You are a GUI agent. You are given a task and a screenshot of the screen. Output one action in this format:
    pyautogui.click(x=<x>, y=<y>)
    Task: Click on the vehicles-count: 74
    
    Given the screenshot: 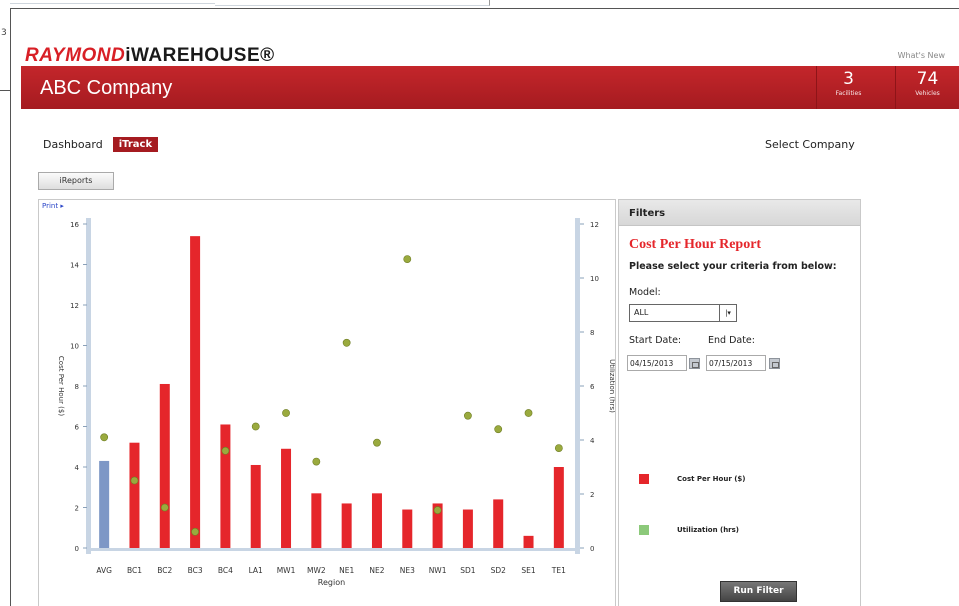 What is the action you would take?
    pyautogui.click(x=927, y=79)
    